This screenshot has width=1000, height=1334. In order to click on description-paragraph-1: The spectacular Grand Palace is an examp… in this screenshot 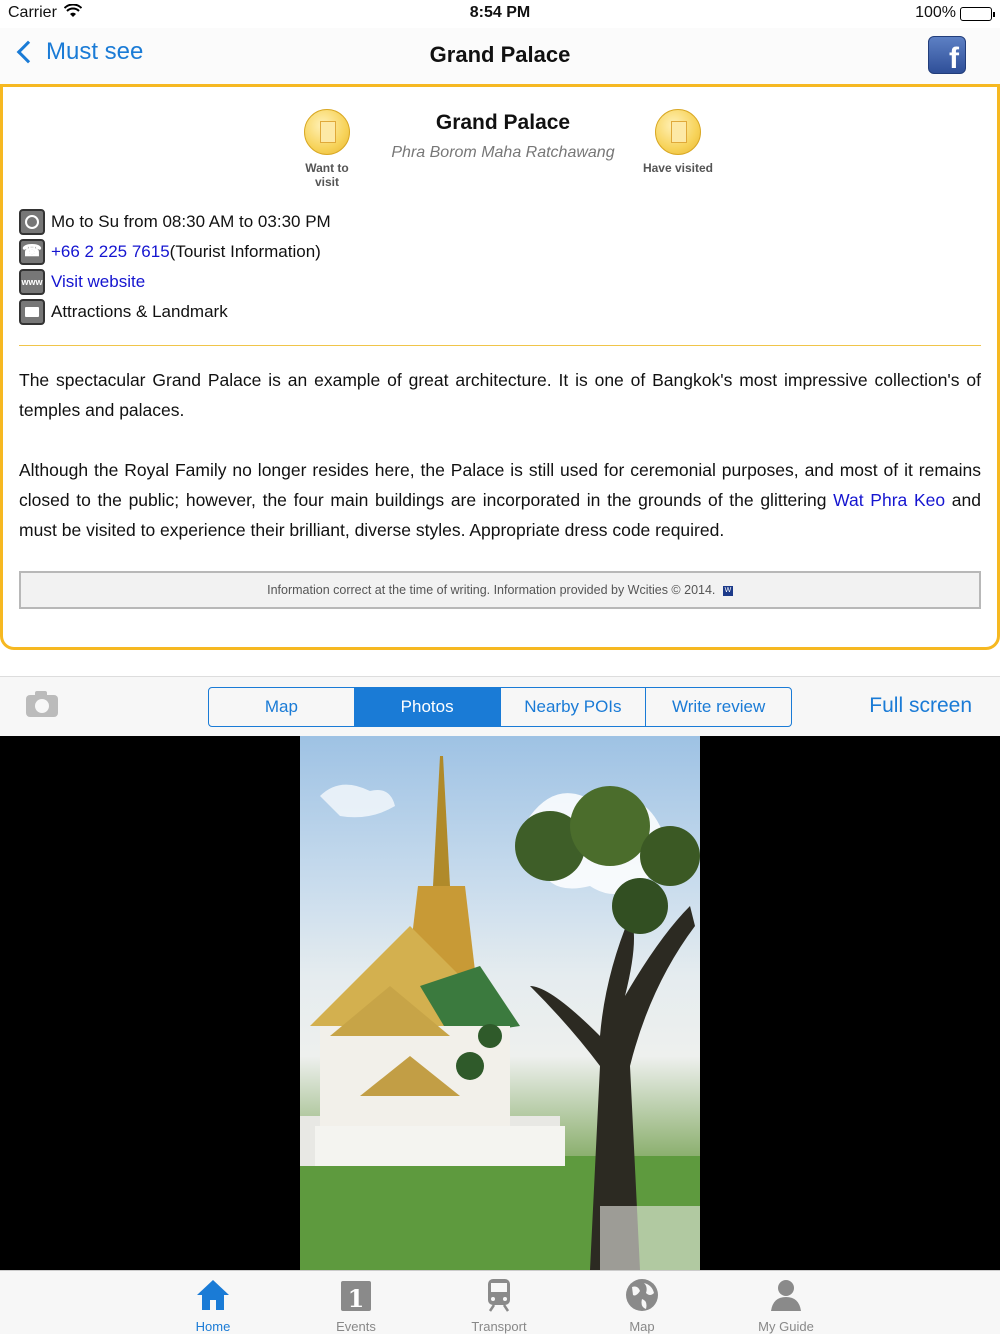, I will do `click(500, 395)`.